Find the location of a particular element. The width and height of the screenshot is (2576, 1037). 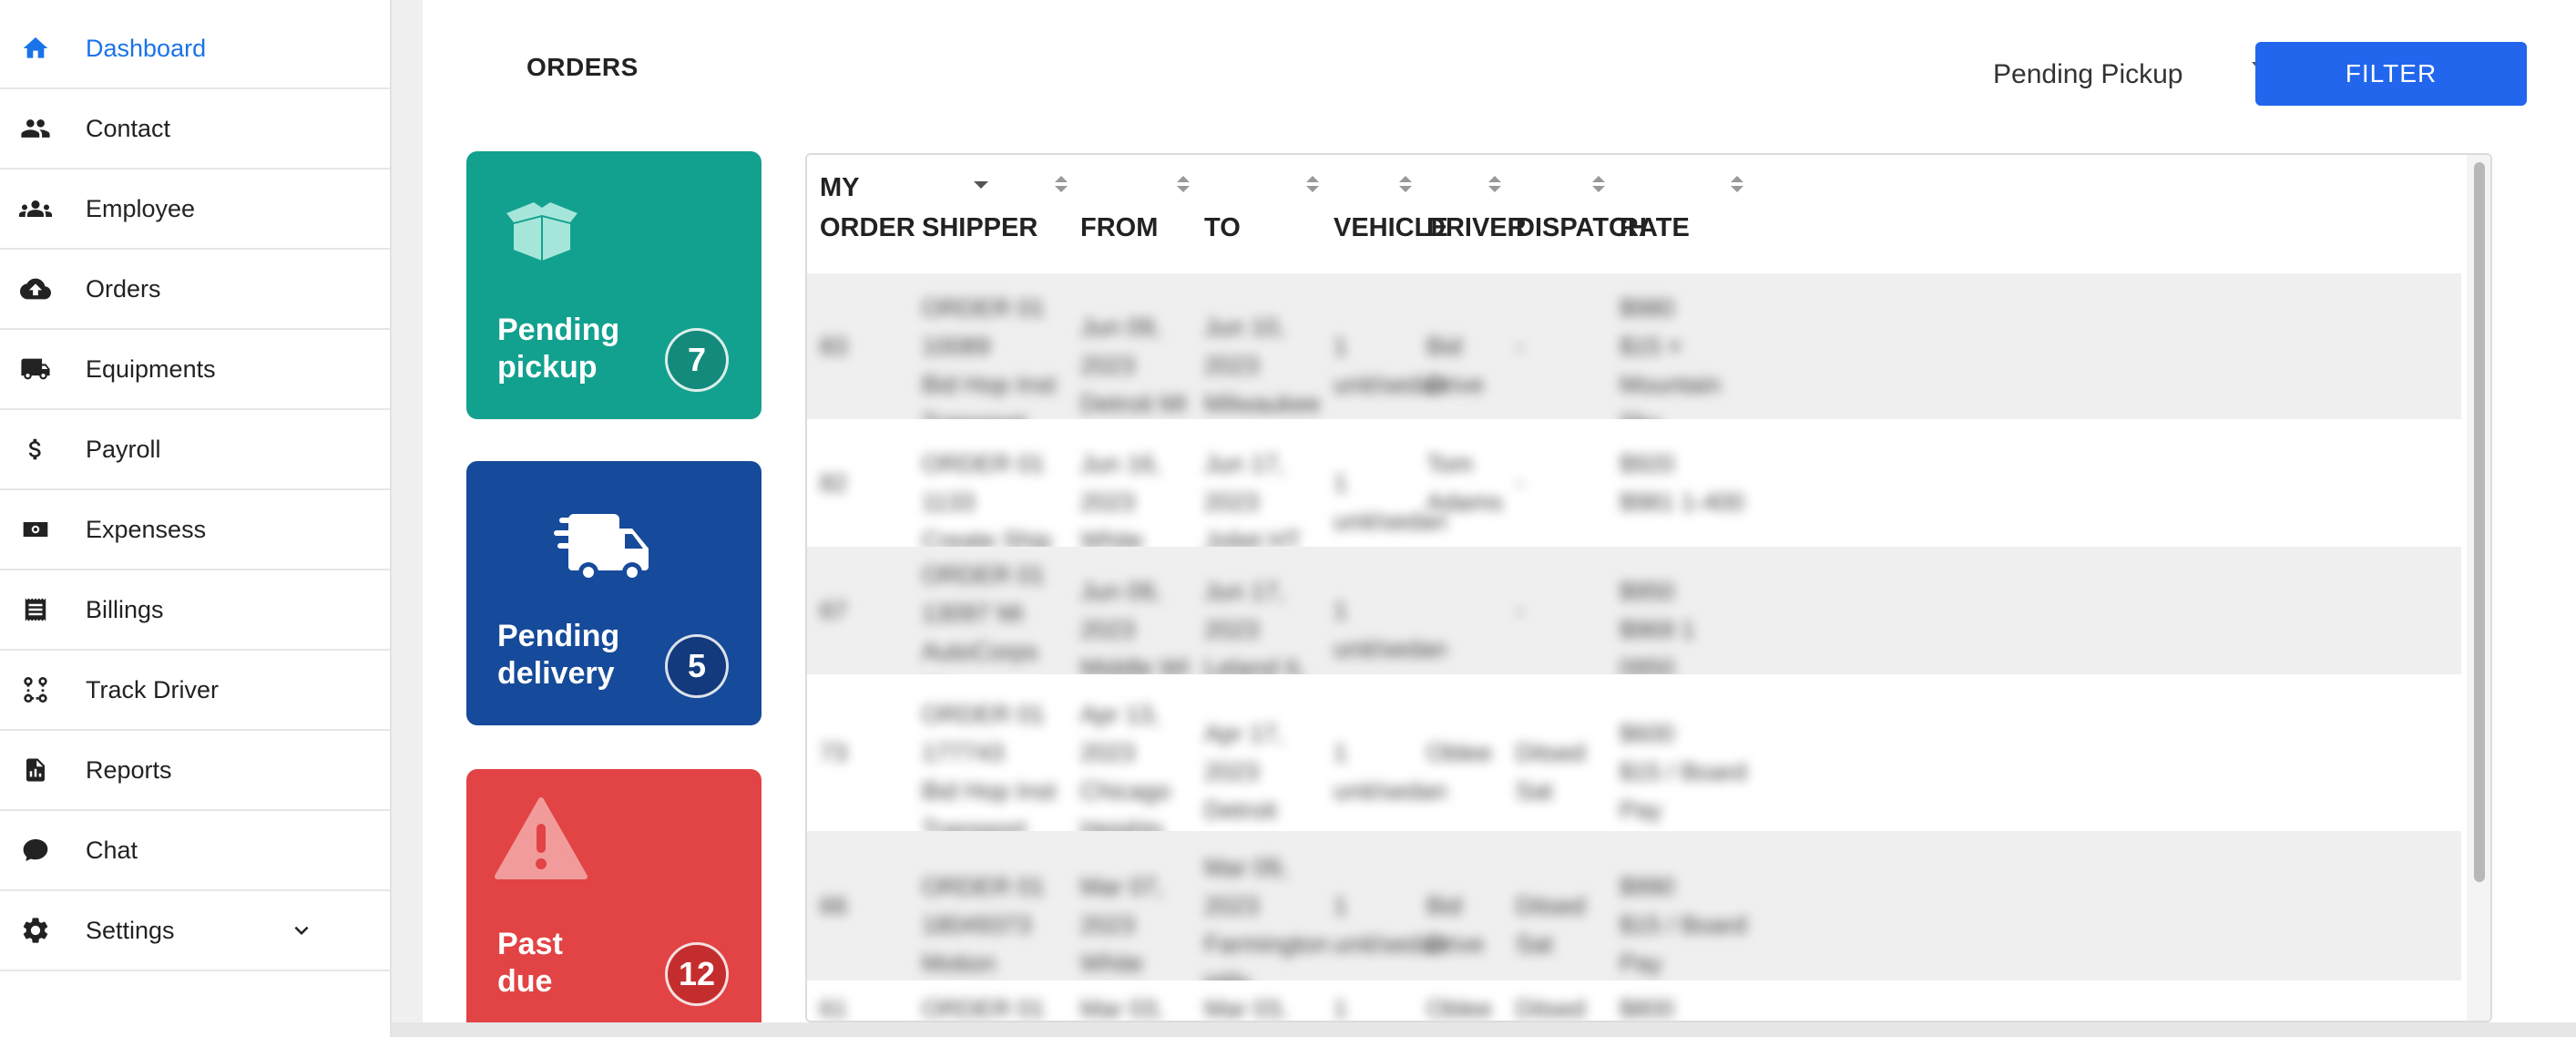

table-cell: Tom Adams is located at coordinates (1465, 483).